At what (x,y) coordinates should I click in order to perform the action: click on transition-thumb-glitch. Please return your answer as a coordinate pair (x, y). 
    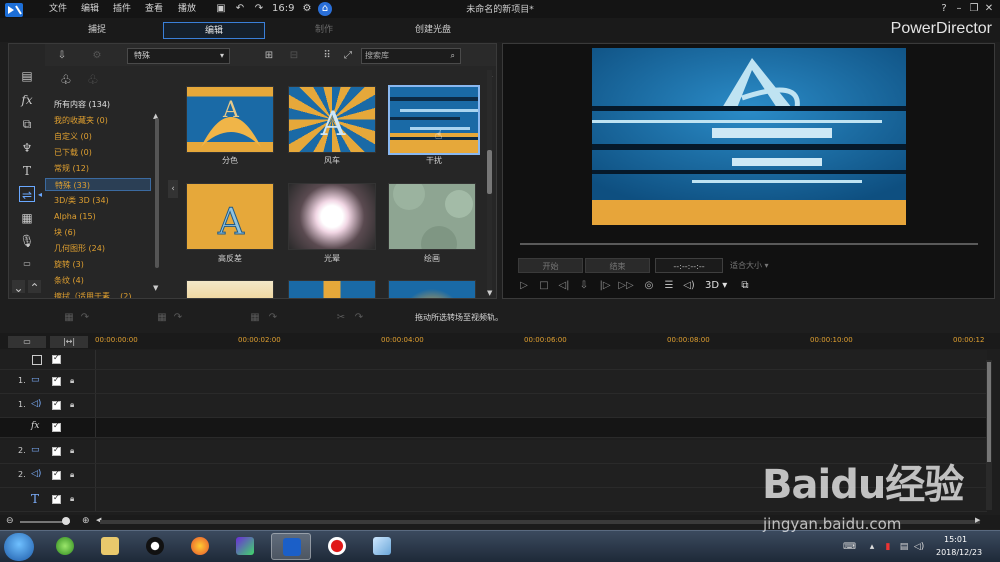
    Looking at the image, I should click on (434, 120).